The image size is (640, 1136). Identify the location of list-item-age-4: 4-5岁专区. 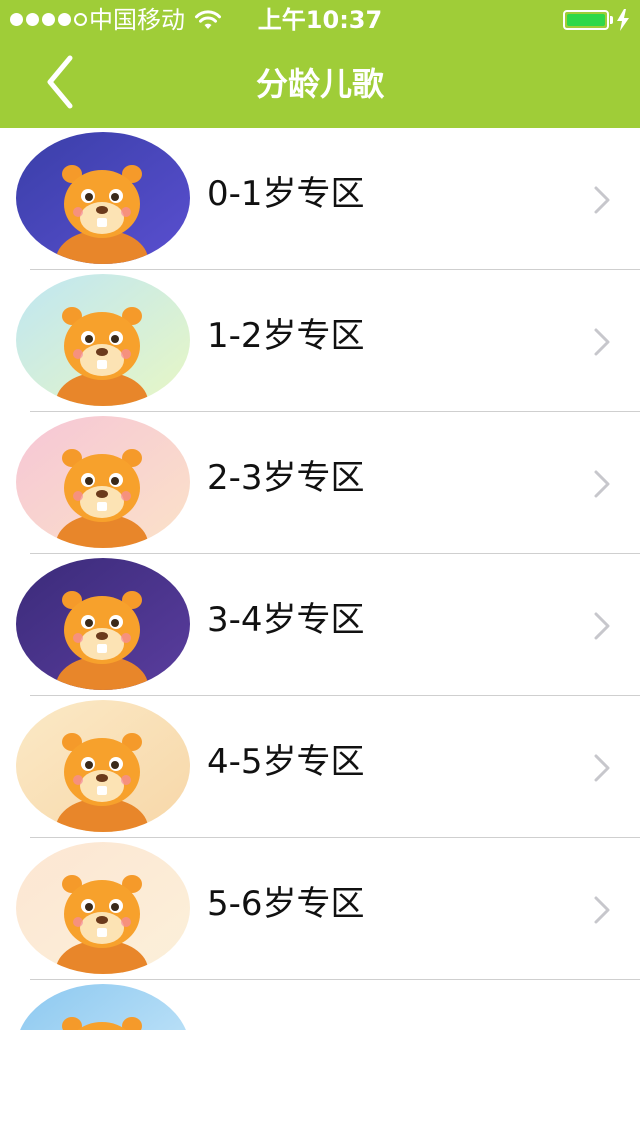
(320, 767).